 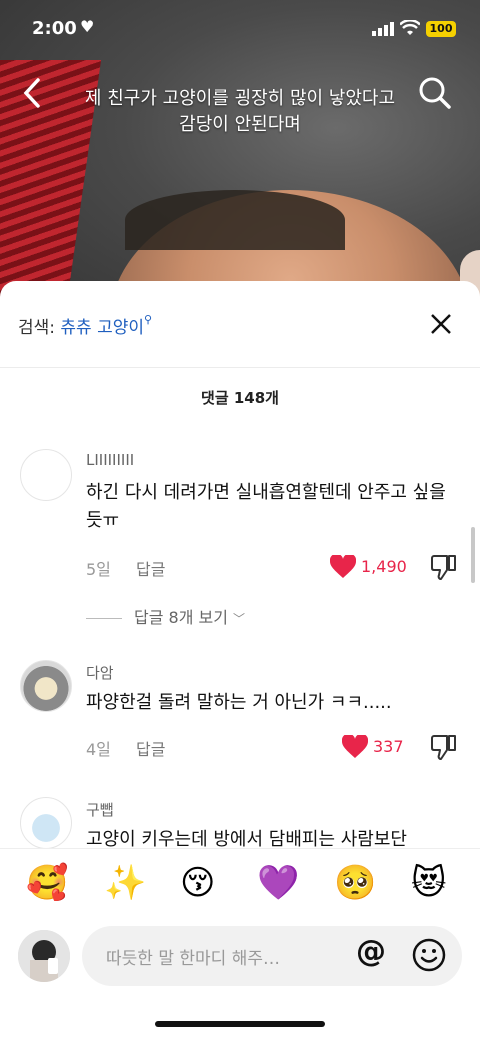 I want to click on emoji-button: 💜, so click(x=278, y=883).